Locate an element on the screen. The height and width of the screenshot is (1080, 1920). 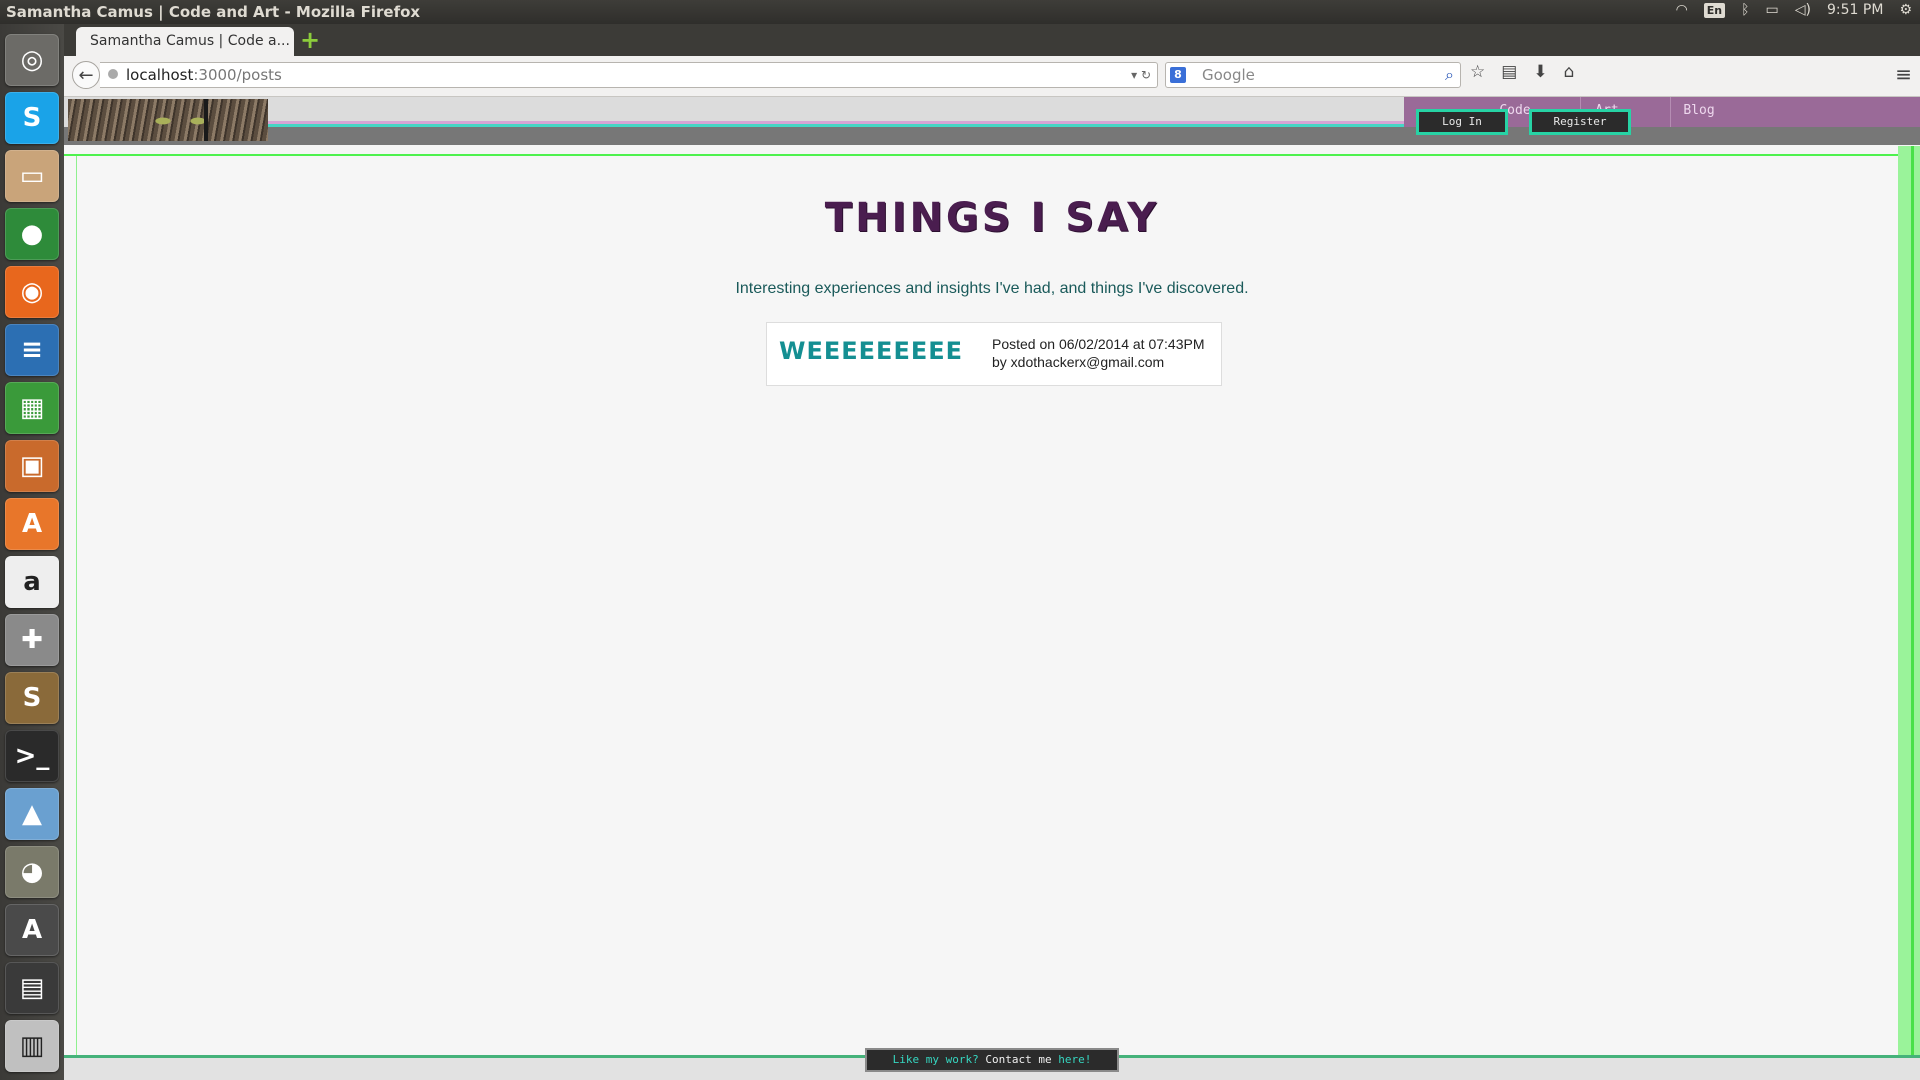
back-button: ← is located at coordinates (86, 75).